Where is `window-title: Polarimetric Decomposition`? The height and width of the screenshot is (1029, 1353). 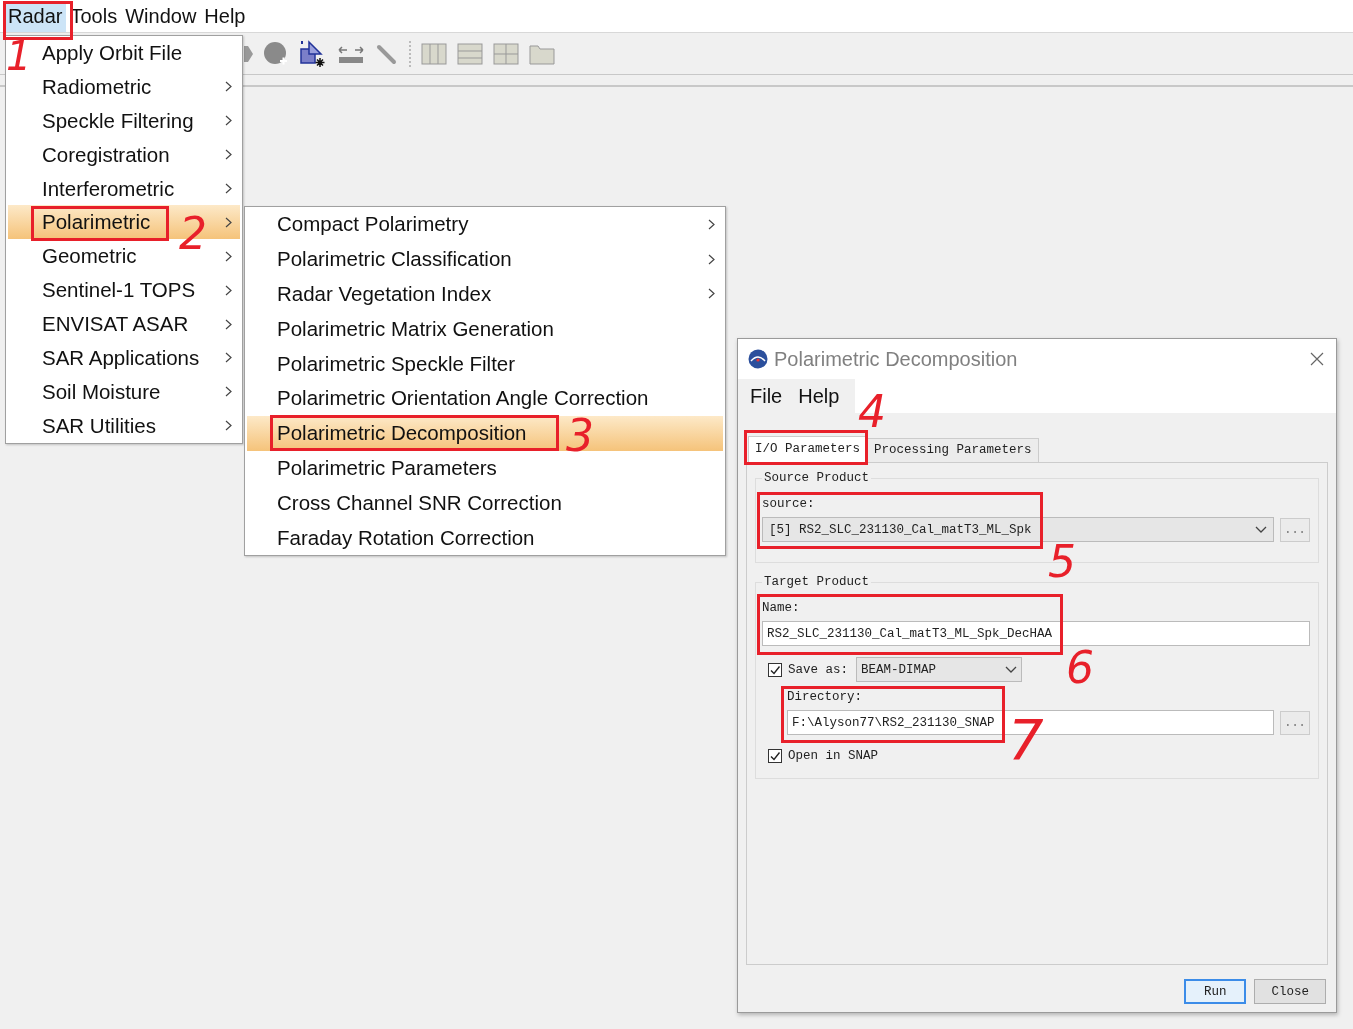
window-title: Polarimetric Decomposition is located at coordinates (896, 359).